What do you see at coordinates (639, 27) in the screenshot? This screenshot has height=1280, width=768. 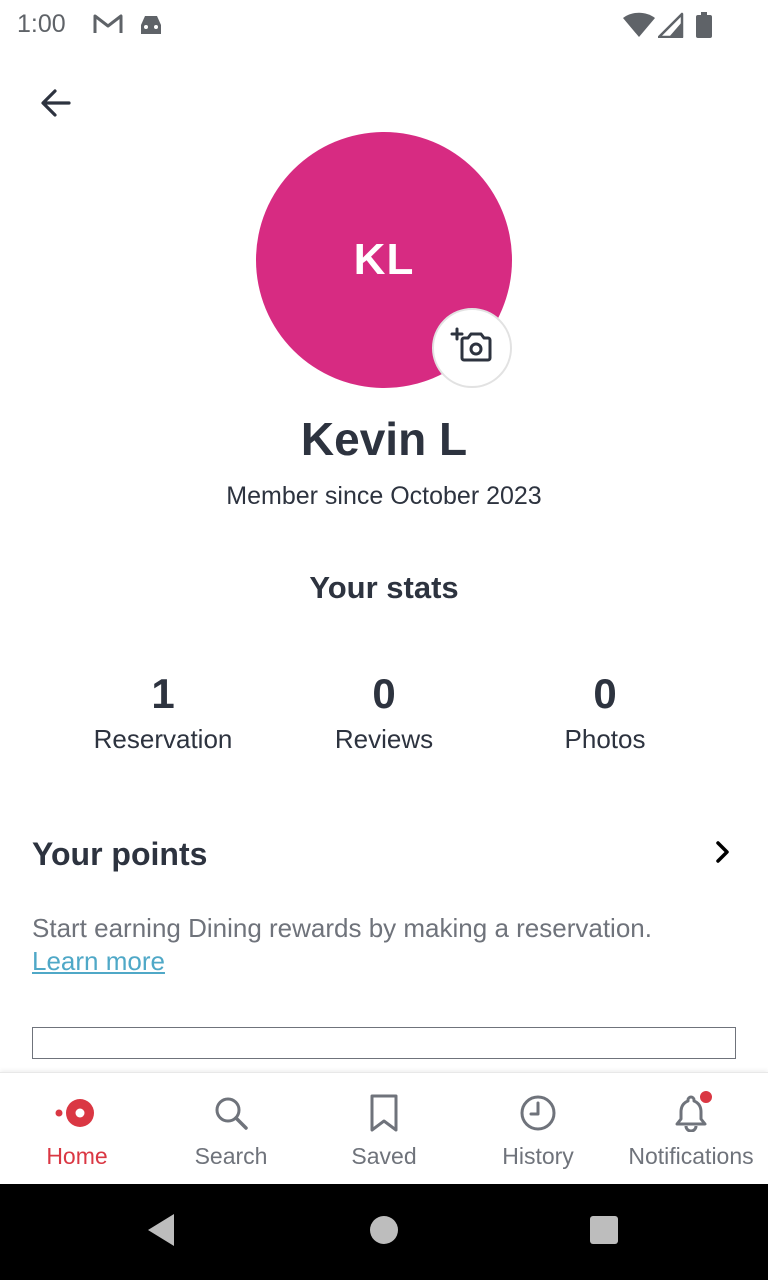 I see `wifi-icon` at bounding box center [639, 27].